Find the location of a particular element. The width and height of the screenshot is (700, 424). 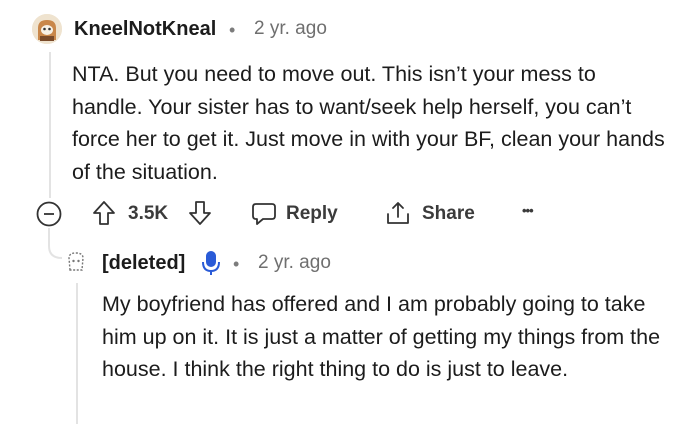

microphone-icon is located at coordinates (211, 263).